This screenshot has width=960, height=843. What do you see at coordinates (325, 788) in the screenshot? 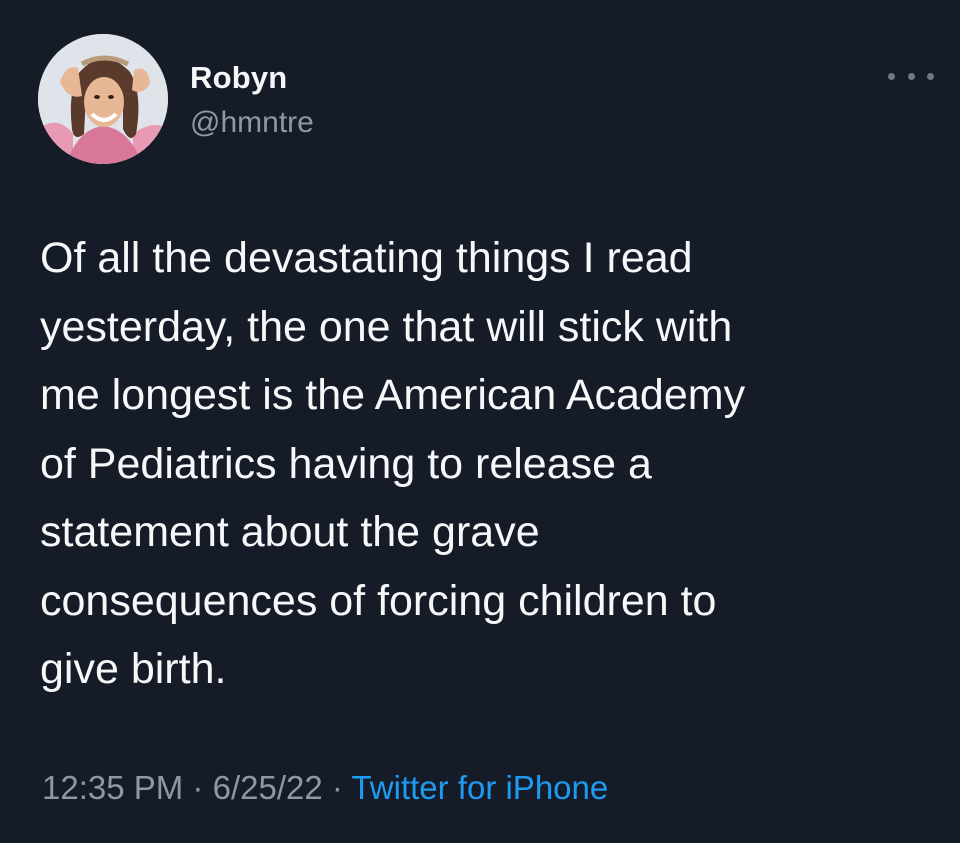
I see `tweet-metadata: 12:35 PM · 6/25/22 · Twitter for iPhone` at bounding box center [325, 788].